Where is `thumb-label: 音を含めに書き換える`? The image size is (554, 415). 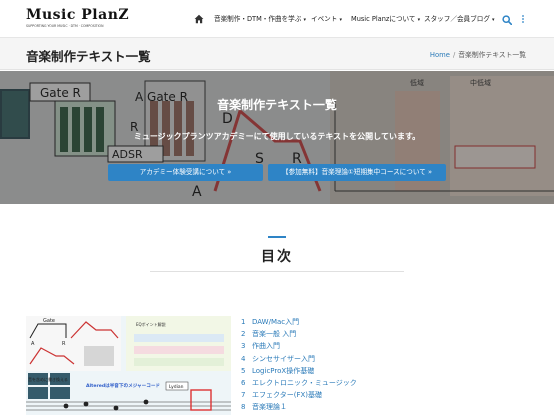
thumb-label: 音を含めに書き換える is located at coordinates (48, 379).